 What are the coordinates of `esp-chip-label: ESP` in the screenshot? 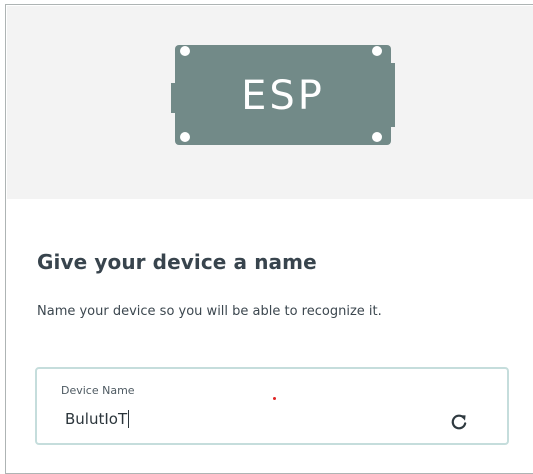 It's located at (283, 96).